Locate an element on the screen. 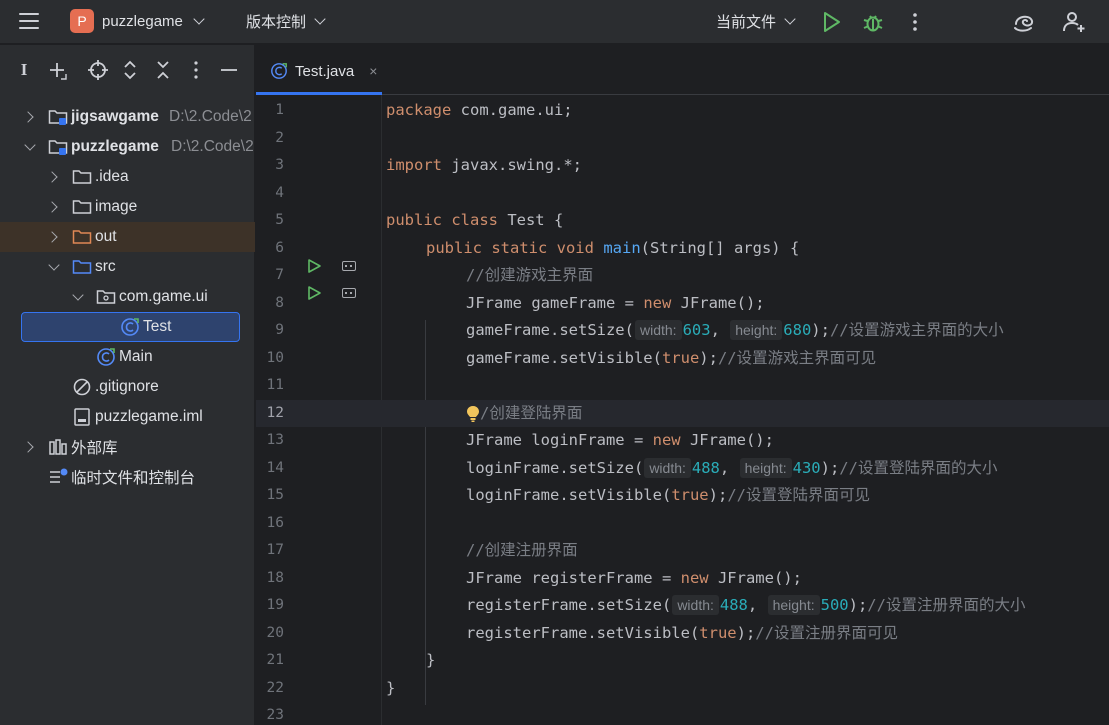  library-icon is located at coordinates (58, 447).